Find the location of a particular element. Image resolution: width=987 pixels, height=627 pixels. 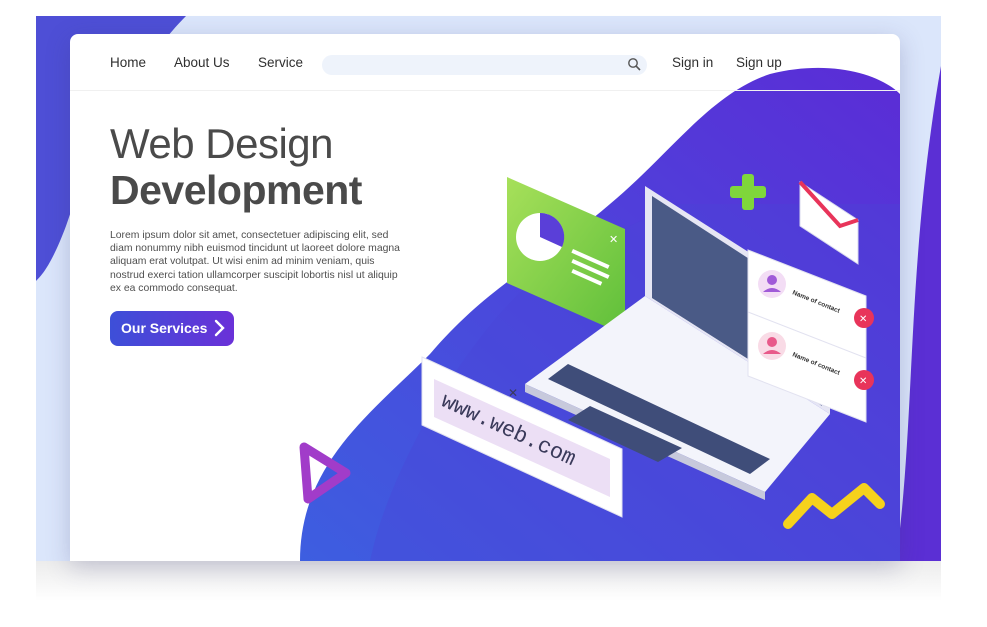

nav-about-us: About Us is located at coordinates (202, 62).